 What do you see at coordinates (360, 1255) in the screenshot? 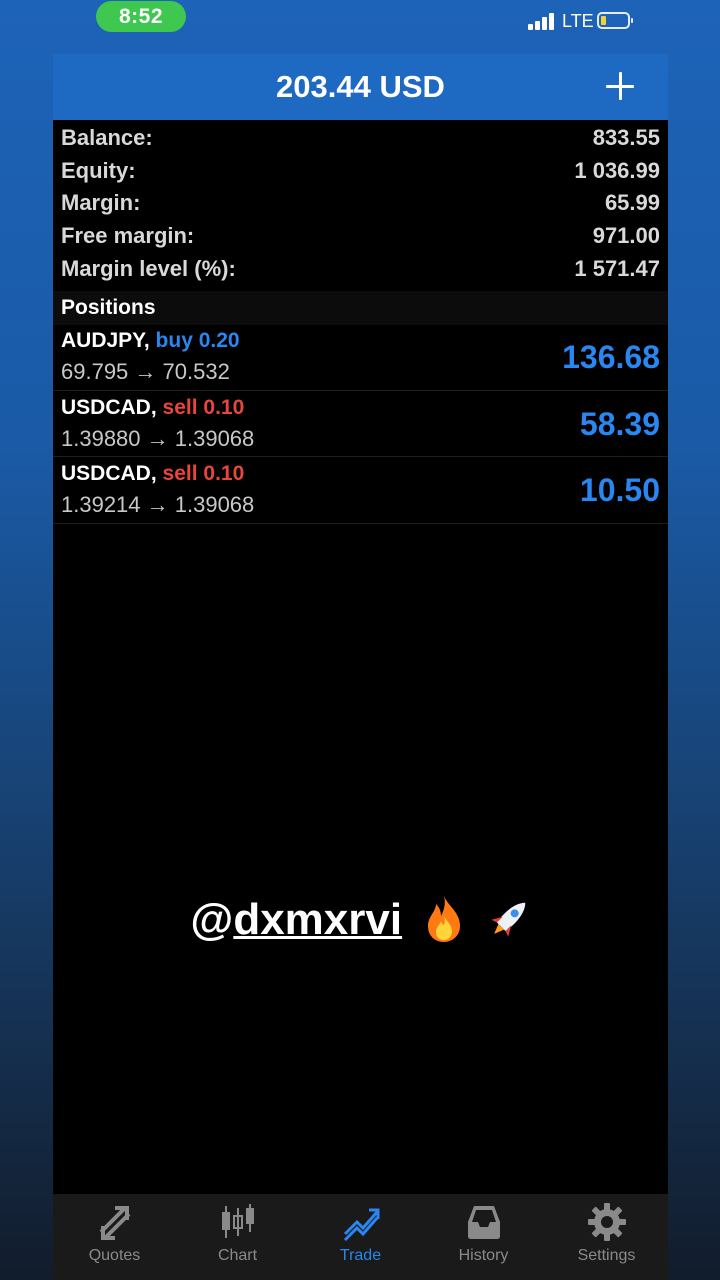
I see `tab-label: Trade` at bounding box center [360, 1255].